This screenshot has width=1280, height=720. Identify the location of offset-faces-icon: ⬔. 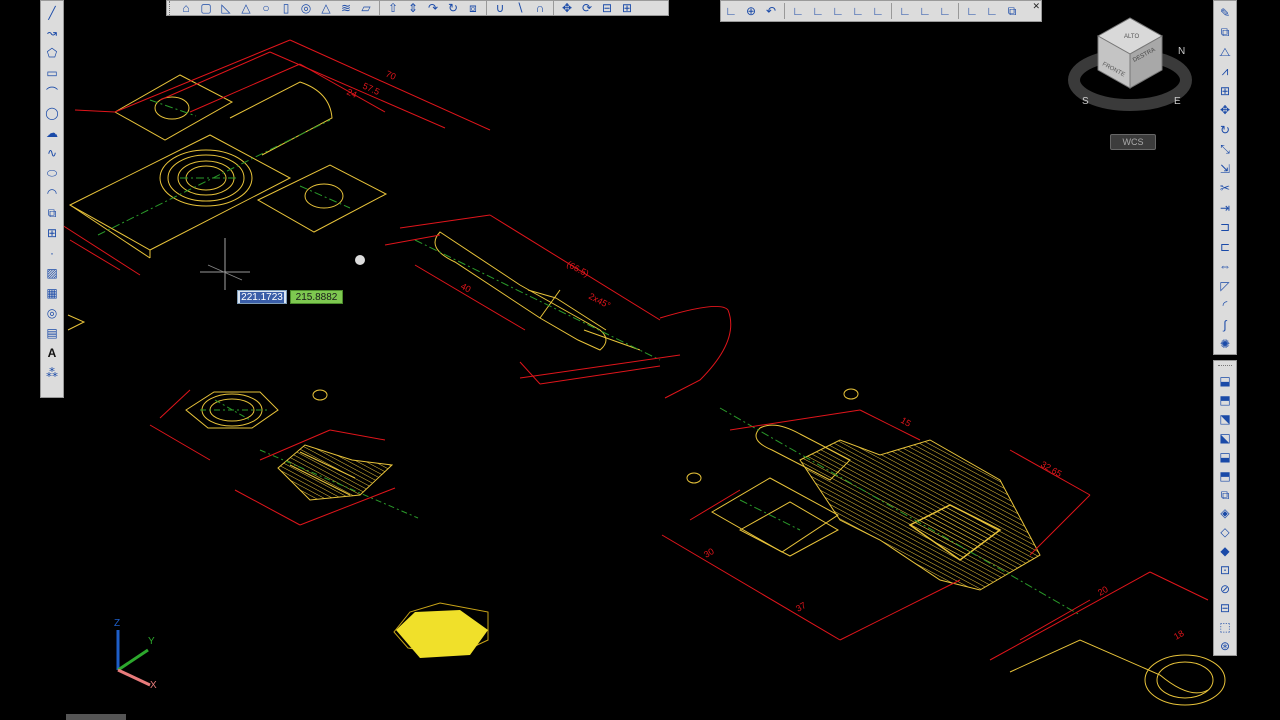
(1225, 419).